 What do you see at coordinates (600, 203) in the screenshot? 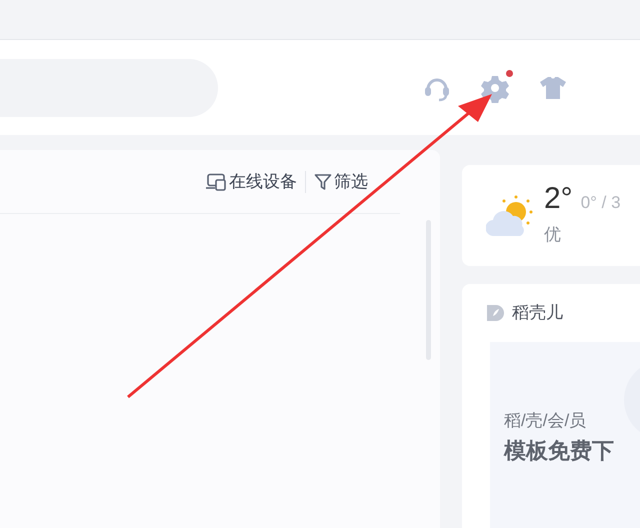
I see `temperature-range: 0° / 3` at bounding box center [600, 203].